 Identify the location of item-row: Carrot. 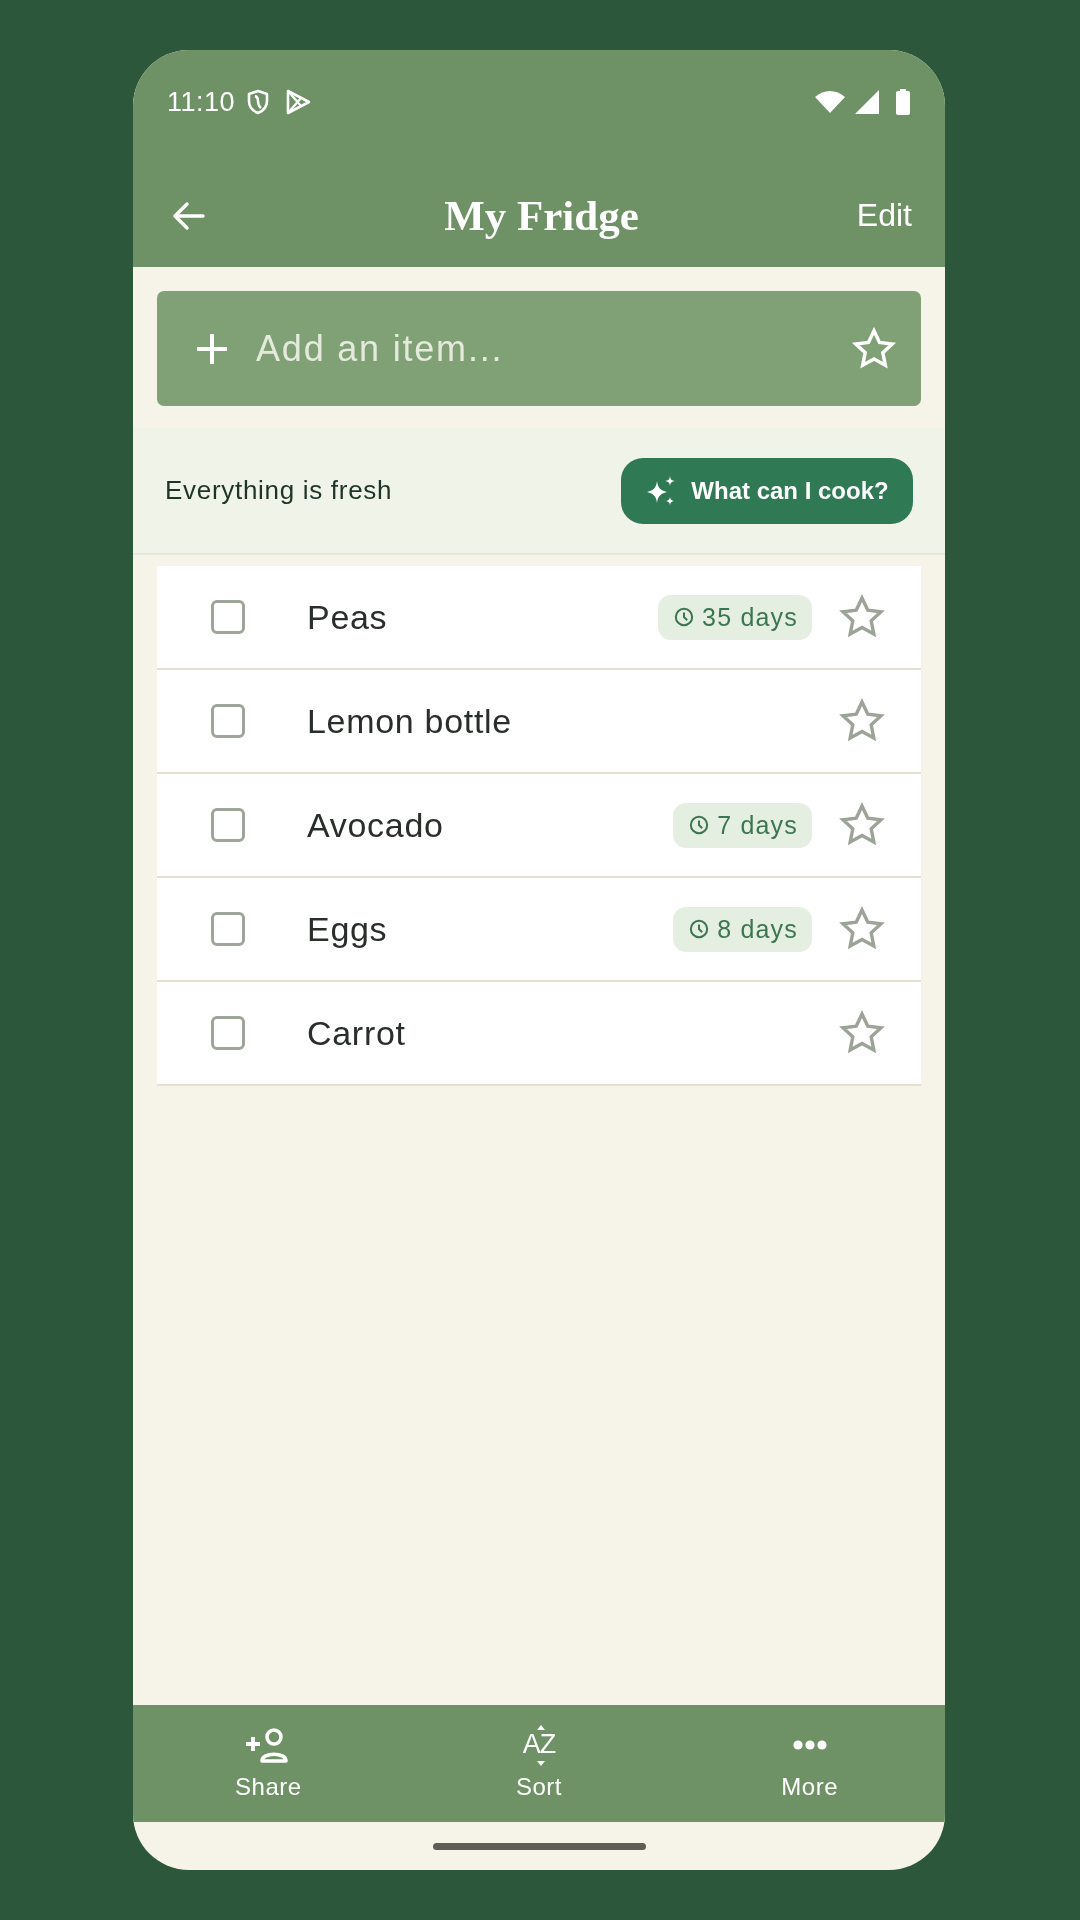
(539, 1034).